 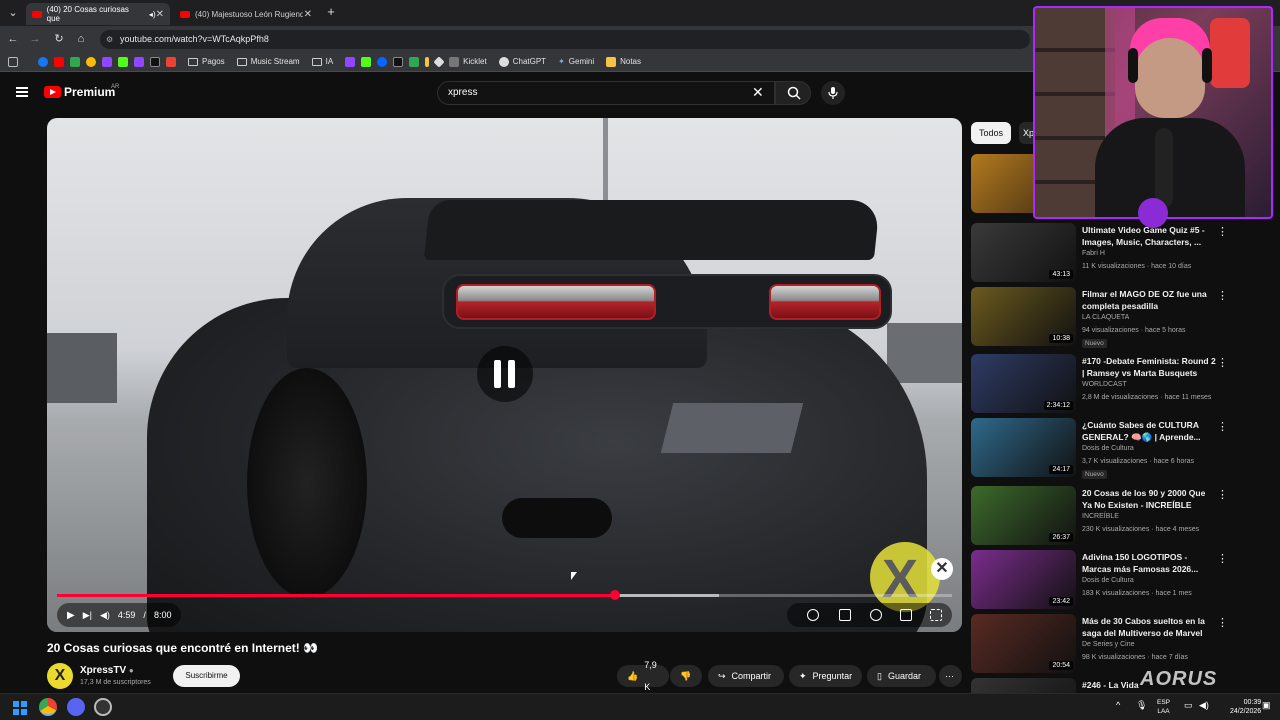 I want to click on voice-search-button, so click(x=833, y=93).